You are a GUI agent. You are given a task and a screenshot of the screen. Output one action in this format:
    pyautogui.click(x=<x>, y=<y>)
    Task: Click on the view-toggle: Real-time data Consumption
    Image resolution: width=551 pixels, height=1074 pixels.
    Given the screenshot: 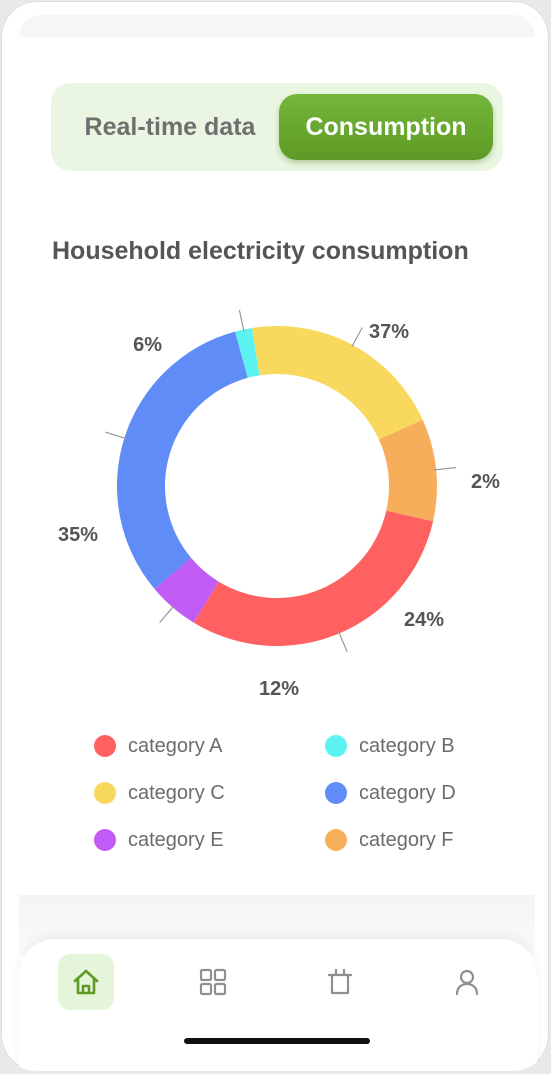 What is the action you would take?
    pyautogui.click(x=277, y=127)
    